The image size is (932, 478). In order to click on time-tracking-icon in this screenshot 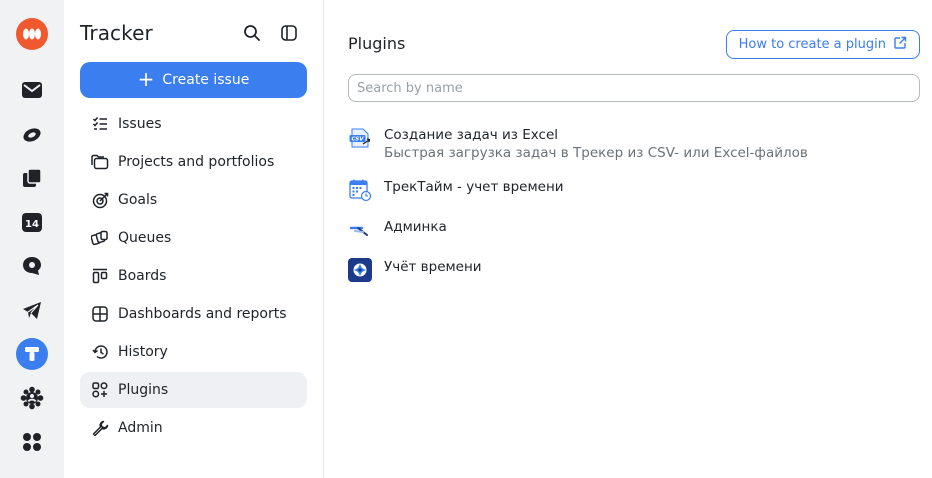, I will do `click(360, 270)`.